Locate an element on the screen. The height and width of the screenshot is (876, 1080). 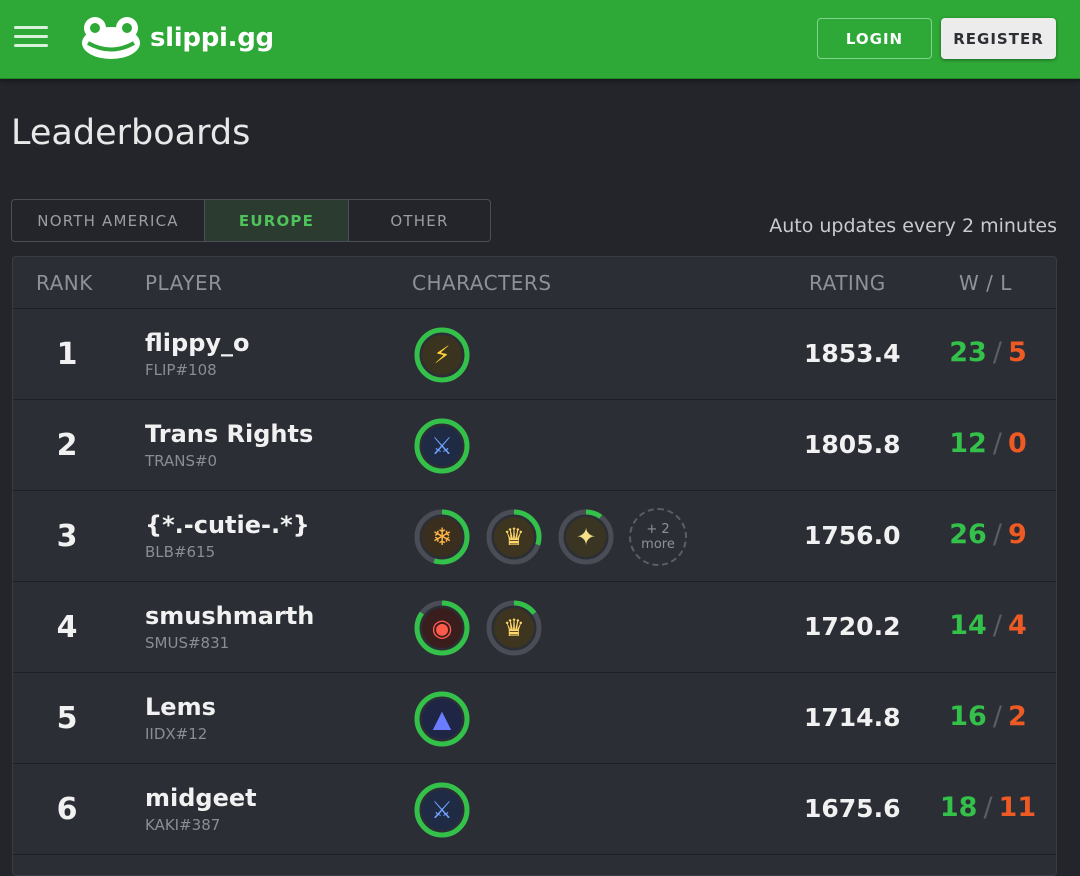
logo-text: slippi.gg is located at coordinates (212, 38).